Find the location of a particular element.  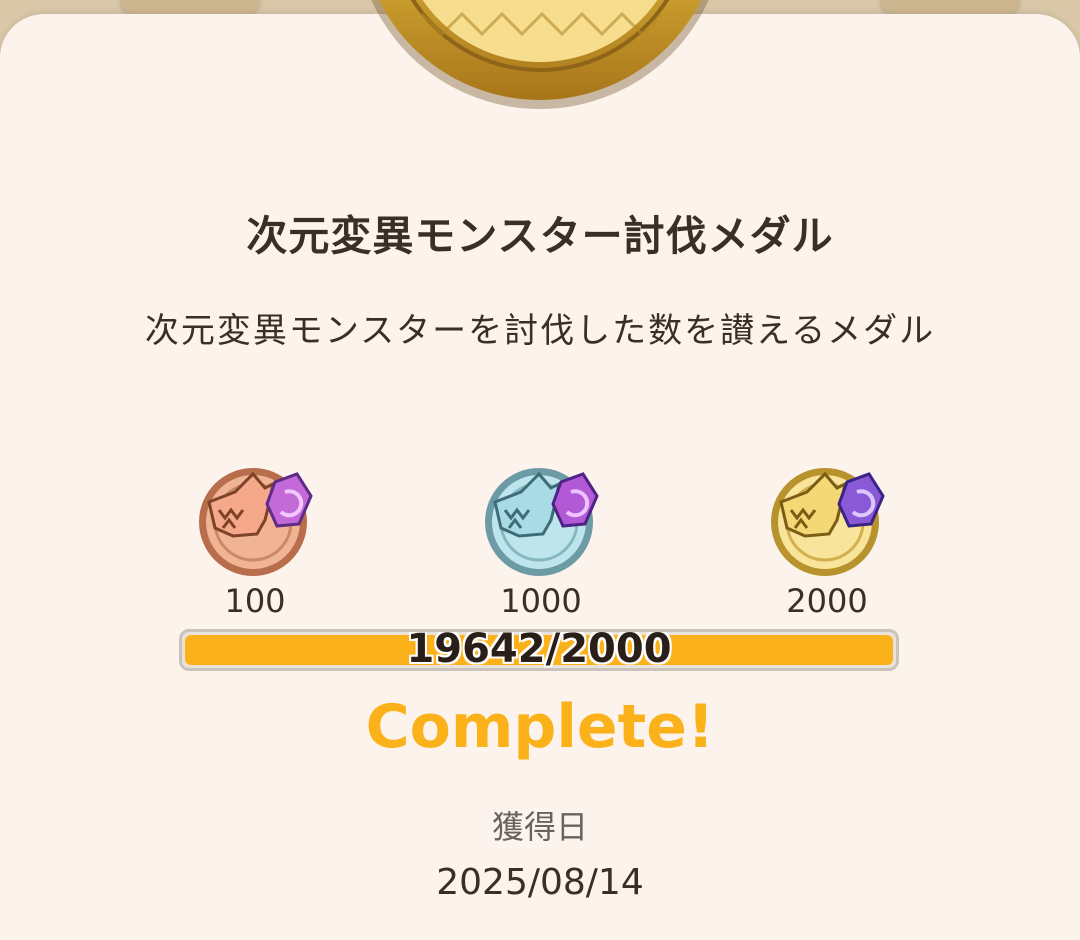

tier-threshold: 100 is located at coordinates (255, 601).